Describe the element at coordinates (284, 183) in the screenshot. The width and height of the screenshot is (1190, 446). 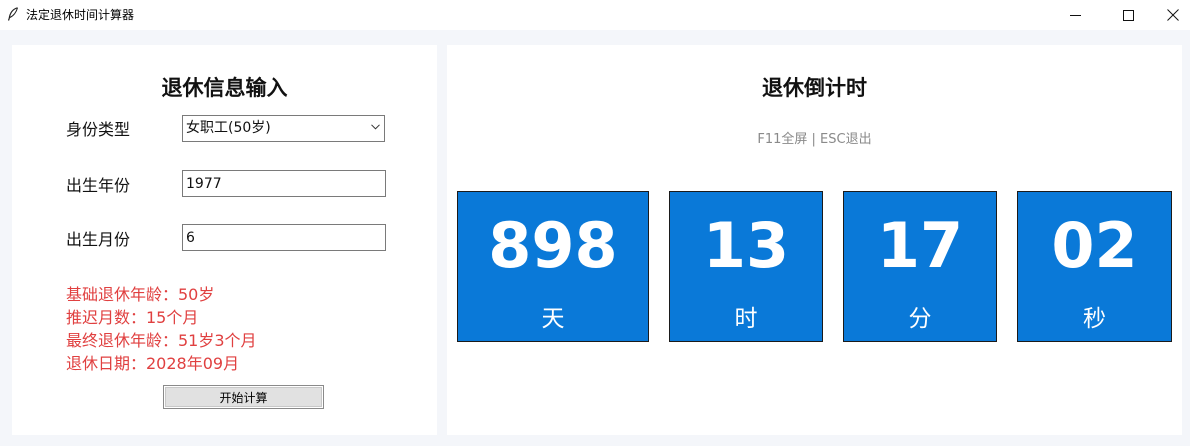
I see `birth-year-input` at that location.